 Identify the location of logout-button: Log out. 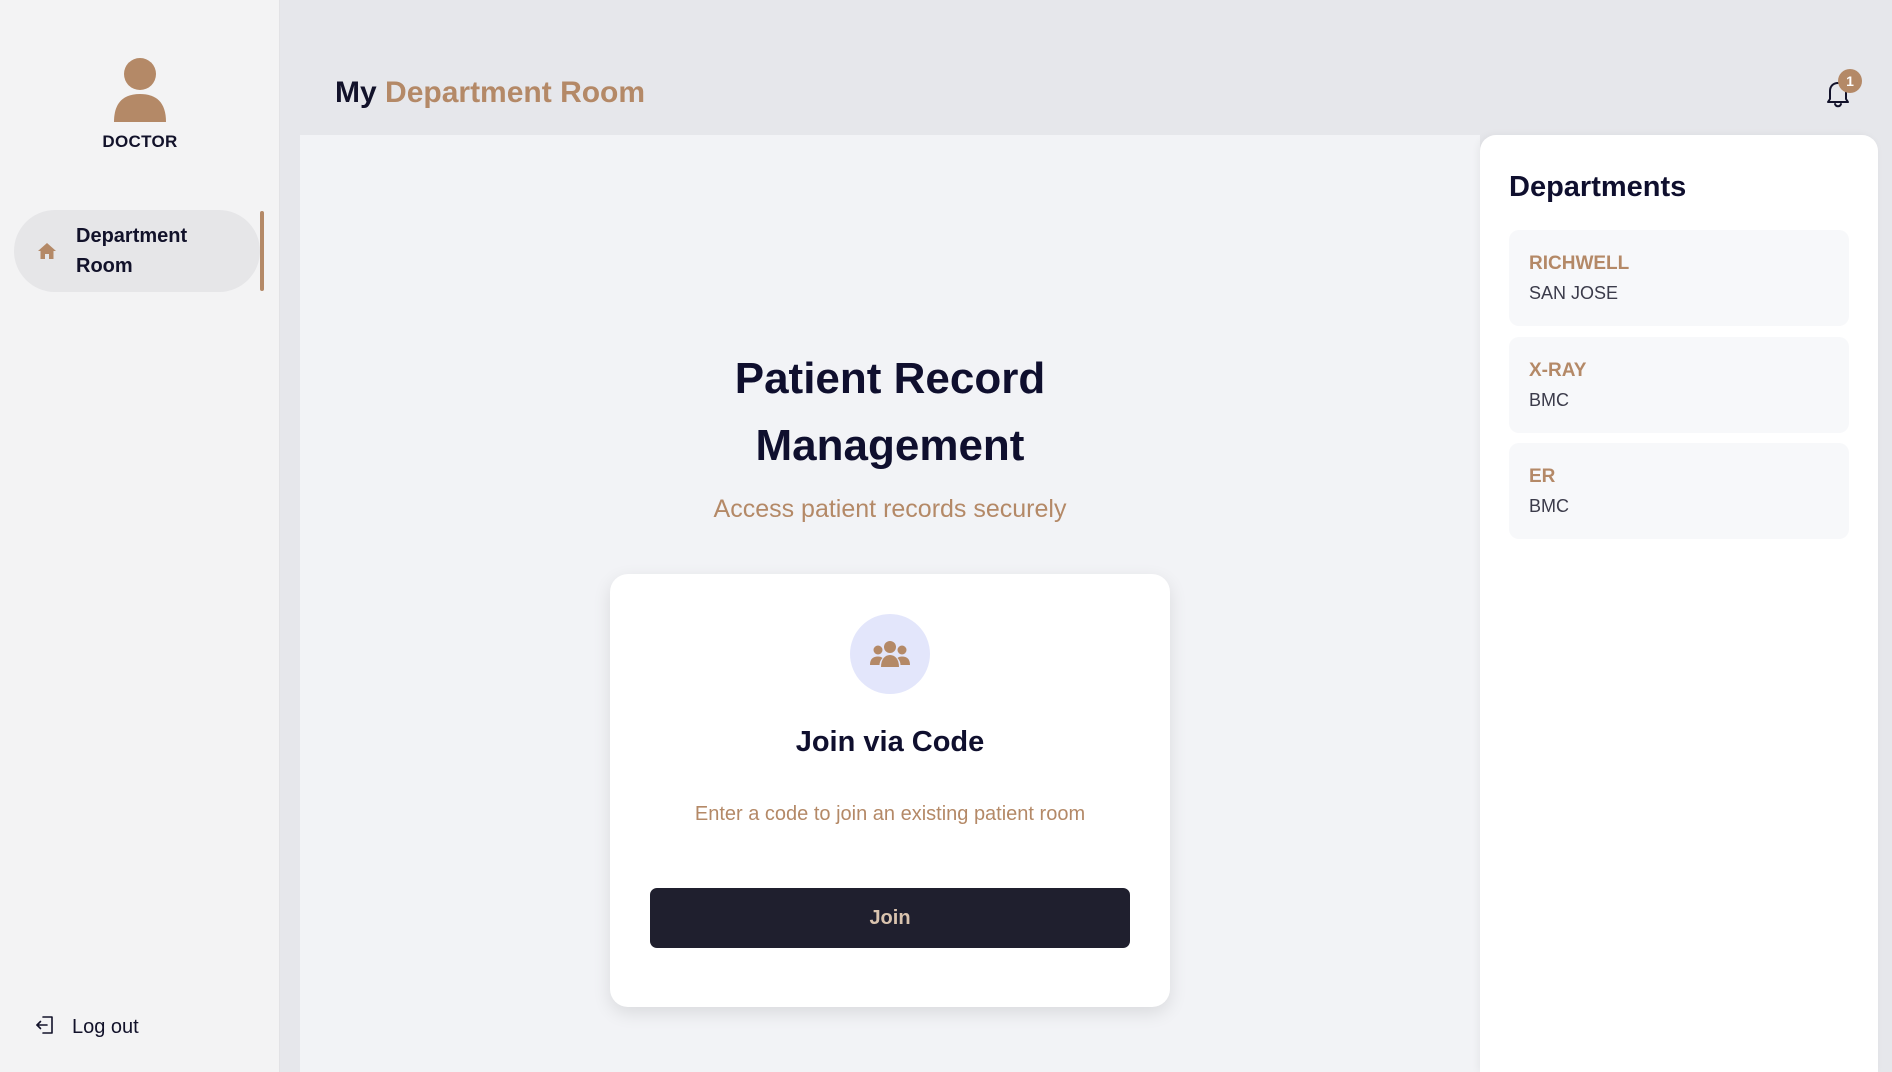
(86, 1027).